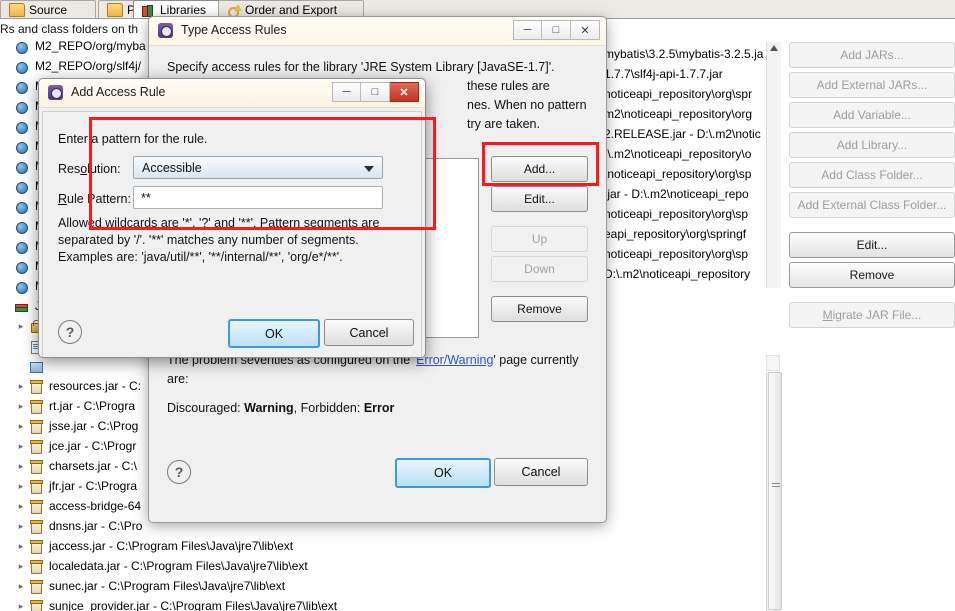 This screenshot has width=955, height=611. What do you see at coordinates (93, 486) in the screenshot?
I see `tree-row-label: jfr.jar - C:\Progra` at bounding box center [93, 486].